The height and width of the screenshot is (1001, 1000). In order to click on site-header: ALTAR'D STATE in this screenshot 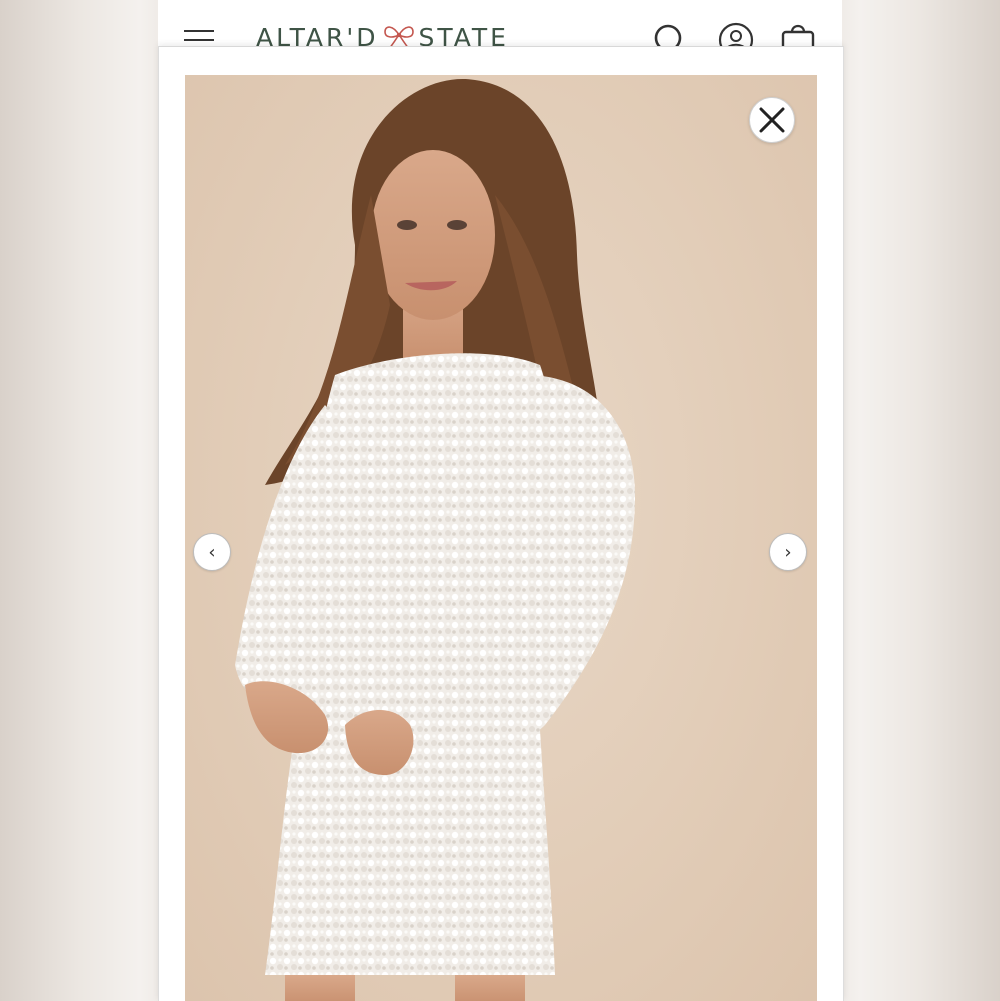, I will do `click(500, 26)`.